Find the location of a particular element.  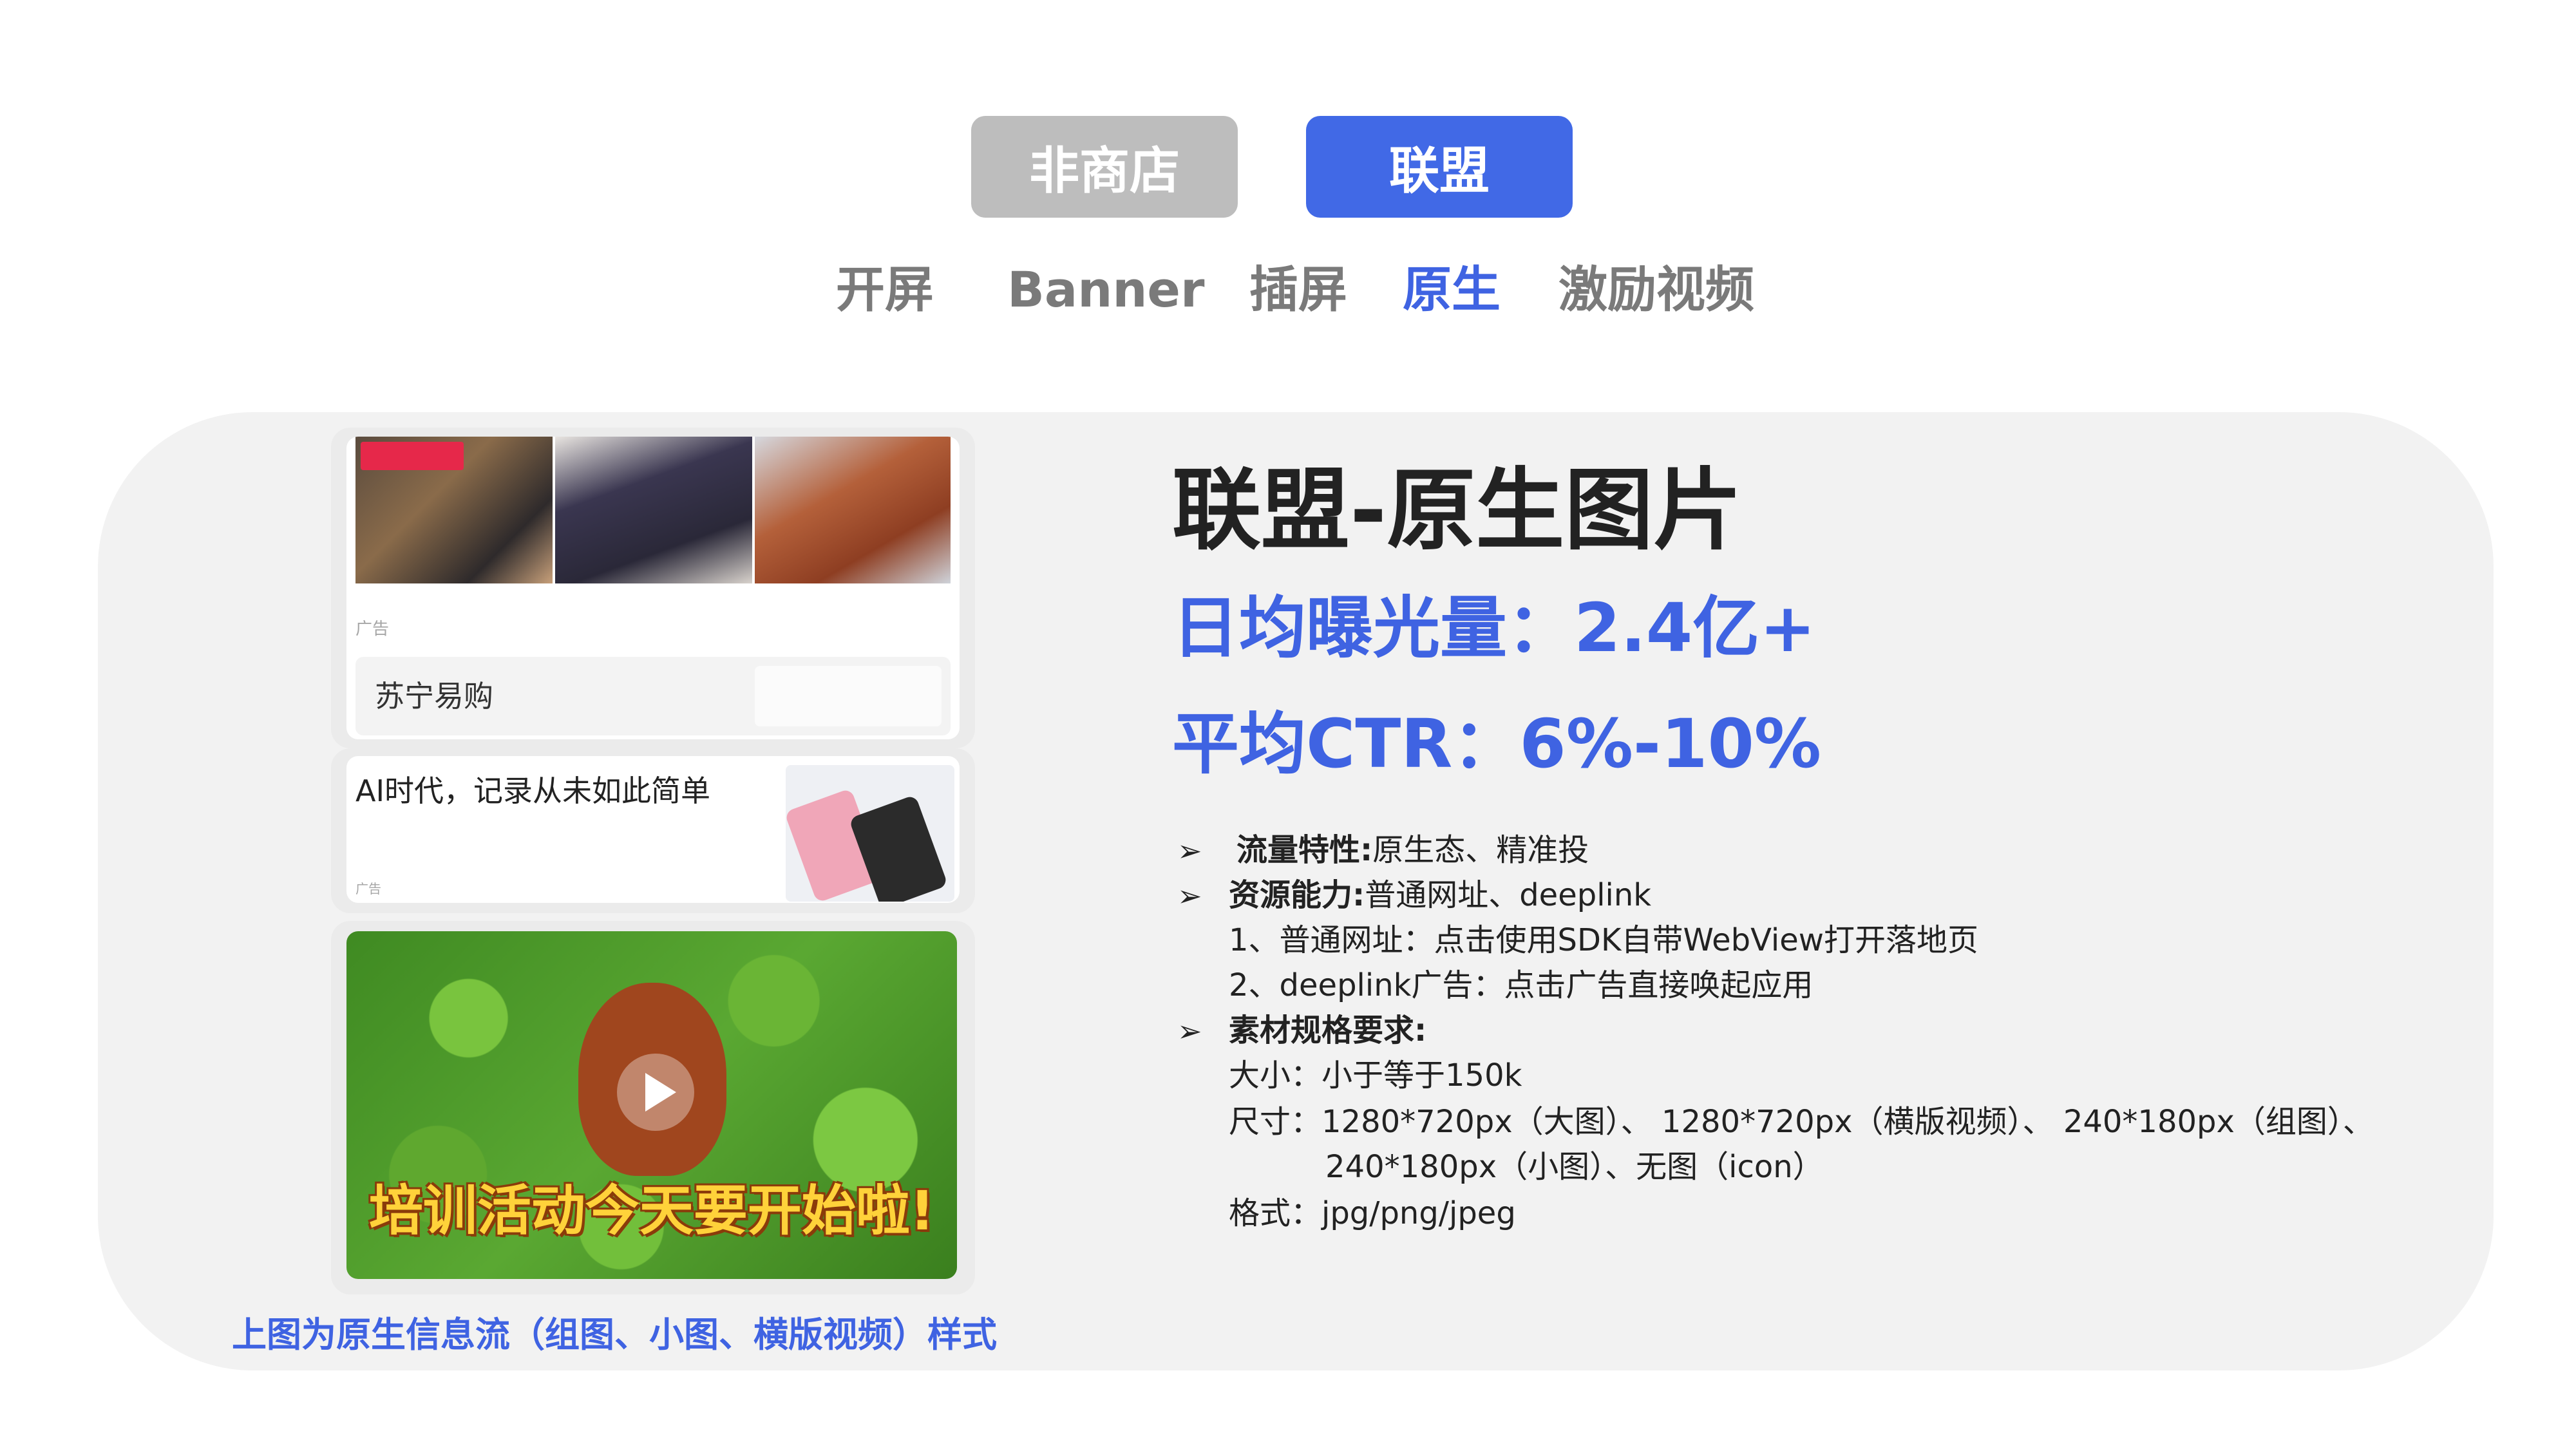

small-image-card: AI时代，记录从未如此简单 广告 is located at coordinates (653, 830).